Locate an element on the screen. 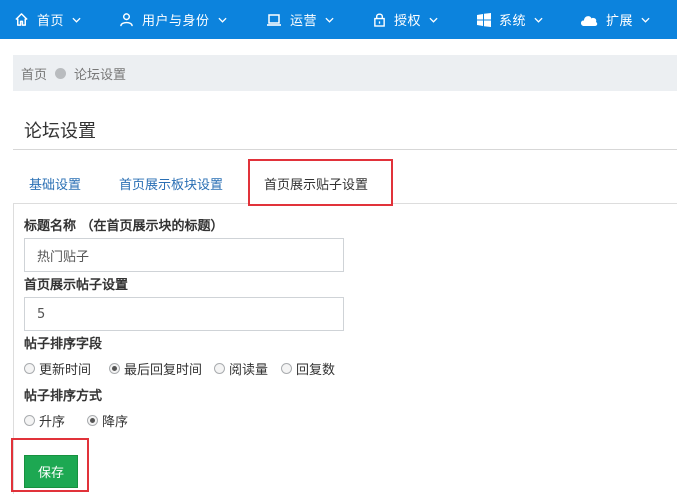  post-count-input is located at coordinates (184, 314).